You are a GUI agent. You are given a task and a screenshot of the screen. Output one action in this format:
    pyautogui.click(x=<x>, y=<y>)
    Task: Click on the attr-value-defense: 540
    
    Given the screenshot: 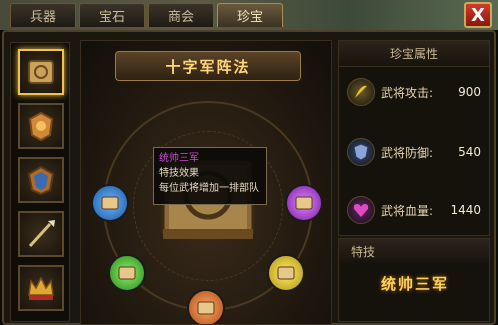 What is the action you would take?
    pyautogui.click(x=469, y=152)
    